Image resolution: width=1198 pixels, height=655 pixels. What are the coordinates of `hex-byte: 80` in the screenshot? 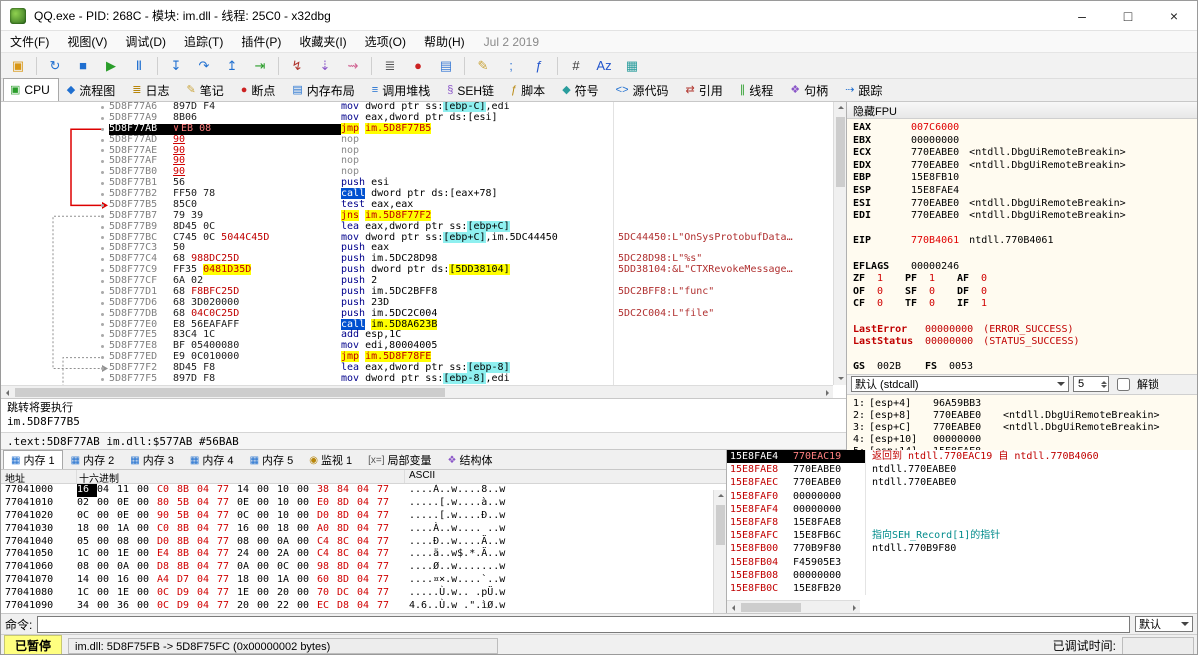 It's located at (167, 503).